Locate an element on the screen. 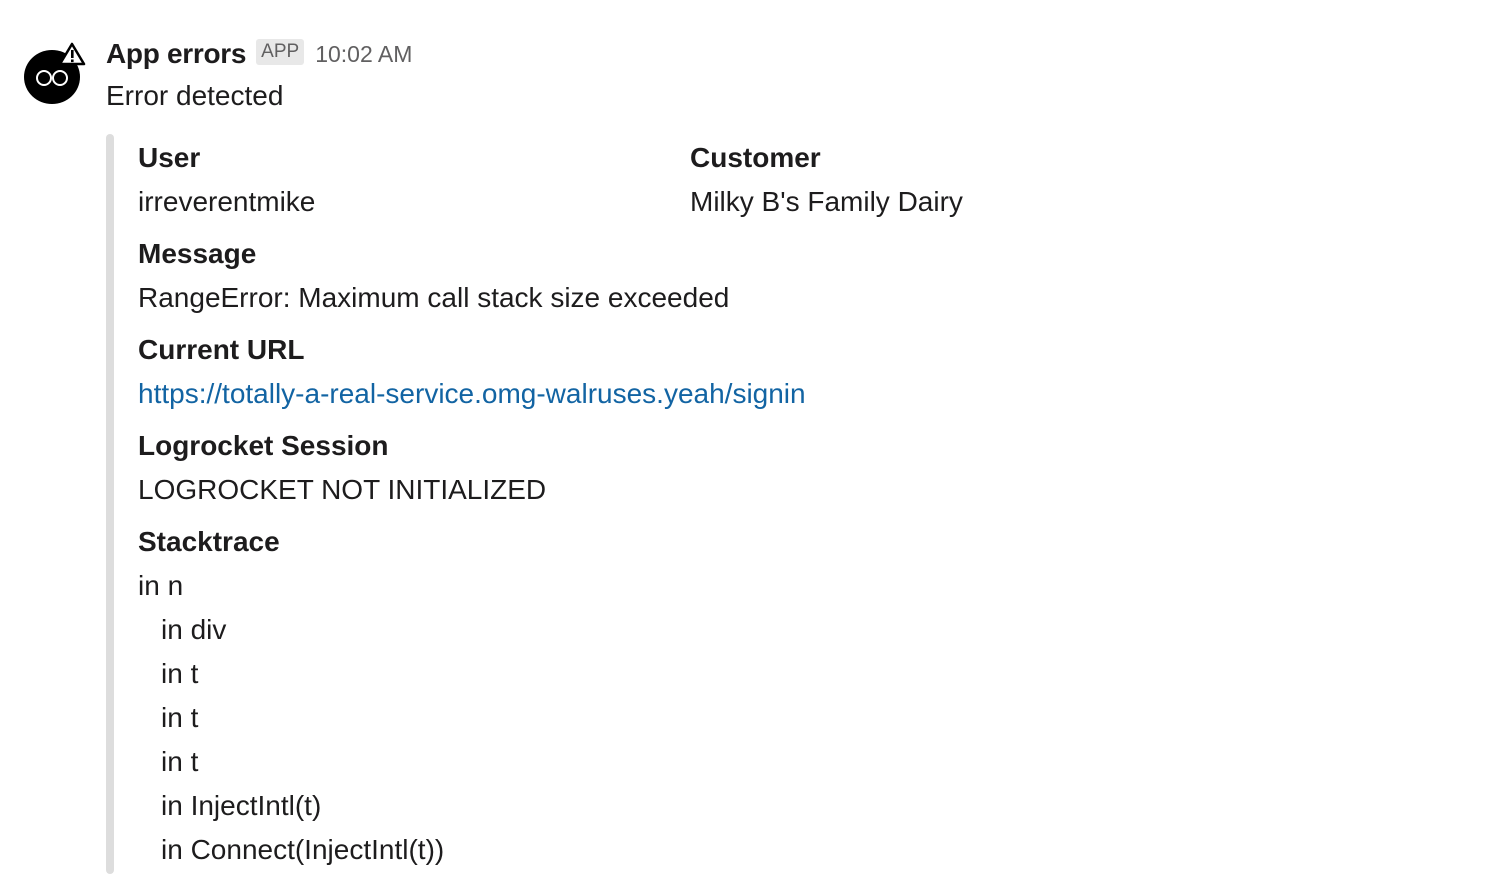 The width and height of the screenshot is (1502, 874). message-header: App errors APP 10:02 AM is located at coordinates (259, 54).